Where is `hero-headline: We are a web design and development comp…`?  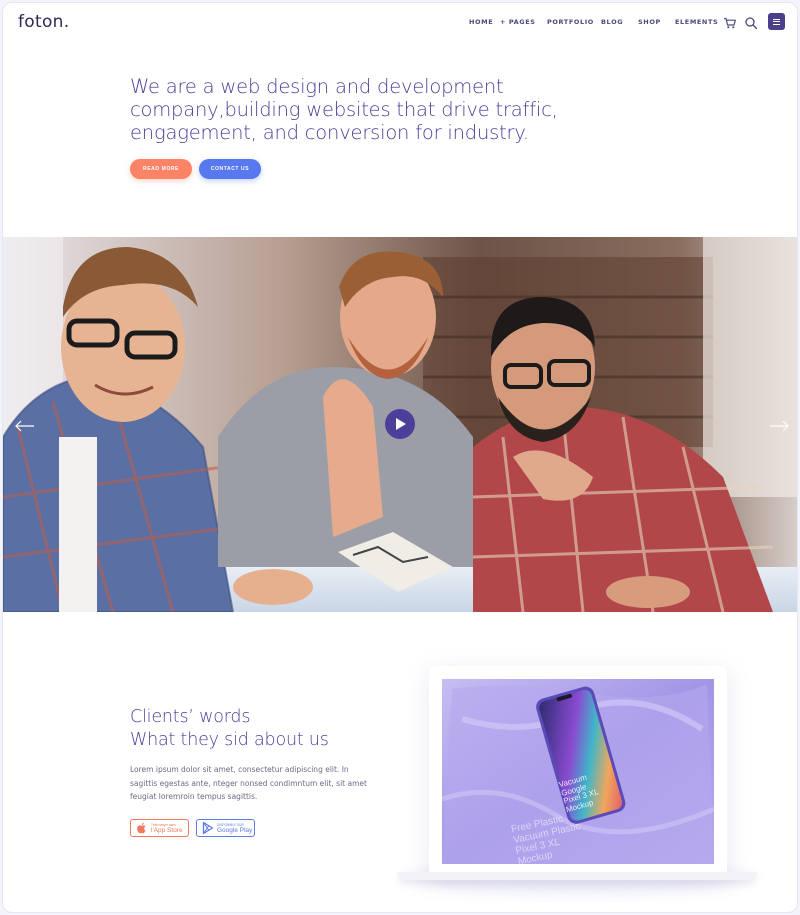
hero-headline: We are a web design and development comp… is located at coordinates (350, 109).